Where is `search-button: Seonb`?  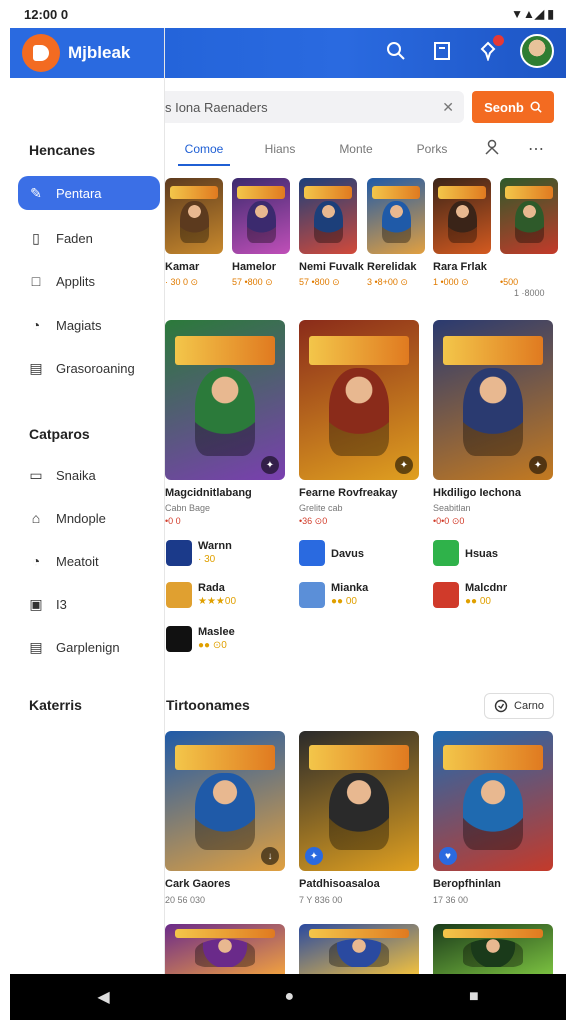 search-button: Seonb is located at coordinates (513, 107).